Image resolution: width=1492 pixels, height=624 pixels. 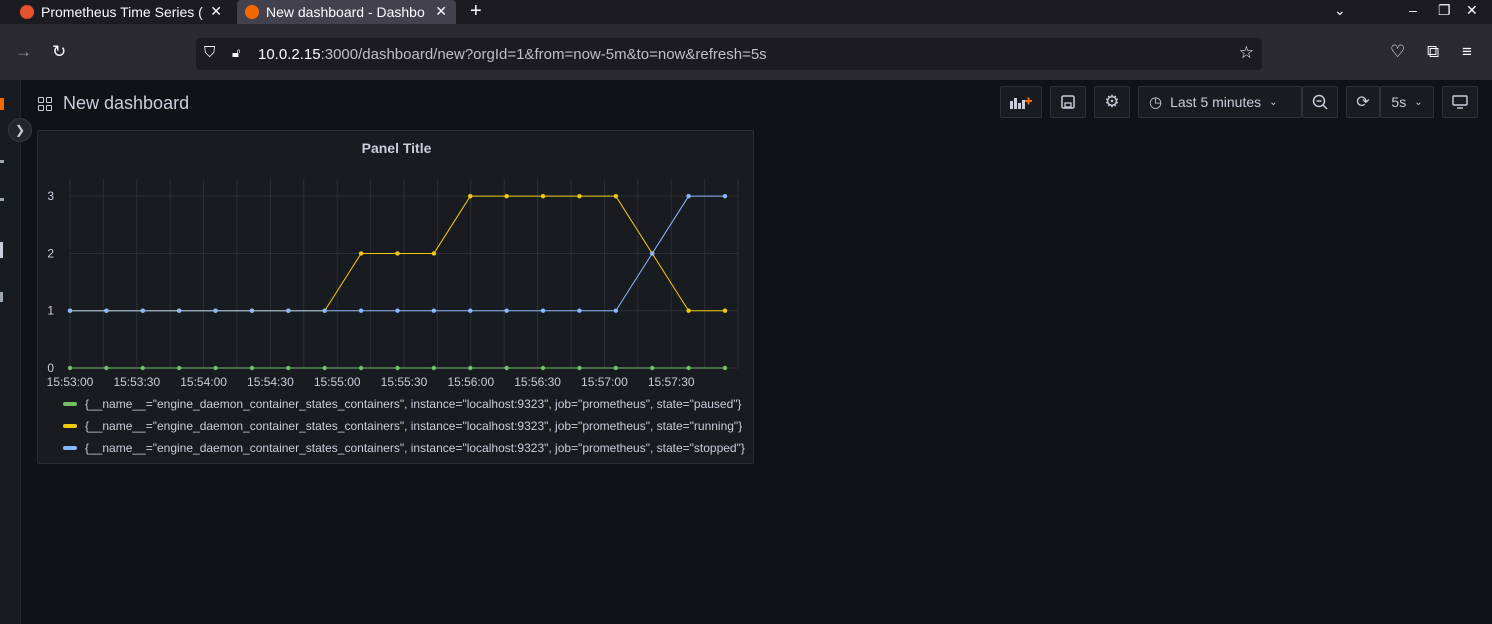 I want to click on dashboard-settings-button: ⚙, so click(x=1112, y=102).